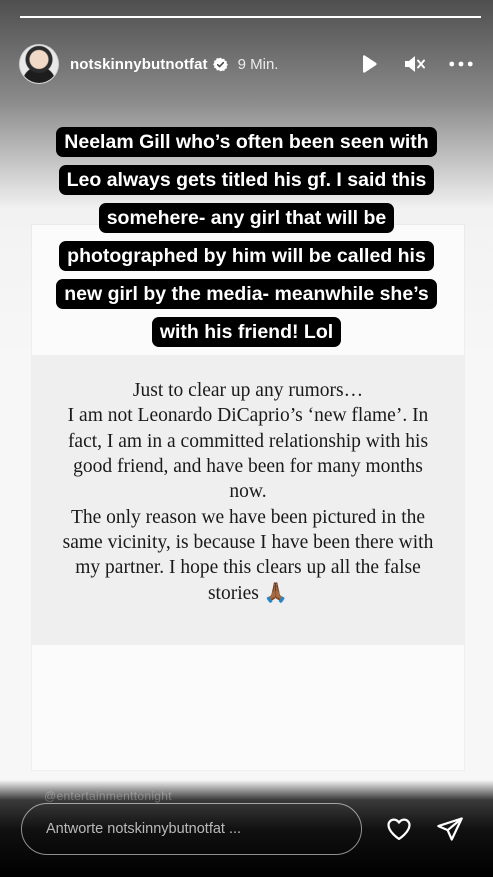 The image size is (493, 877). What do you see at coordinates (246, 294) in the screenshot?
I see `caption-line: new girl by the media- meanwhile she’s` at bounding box center [246, 294].